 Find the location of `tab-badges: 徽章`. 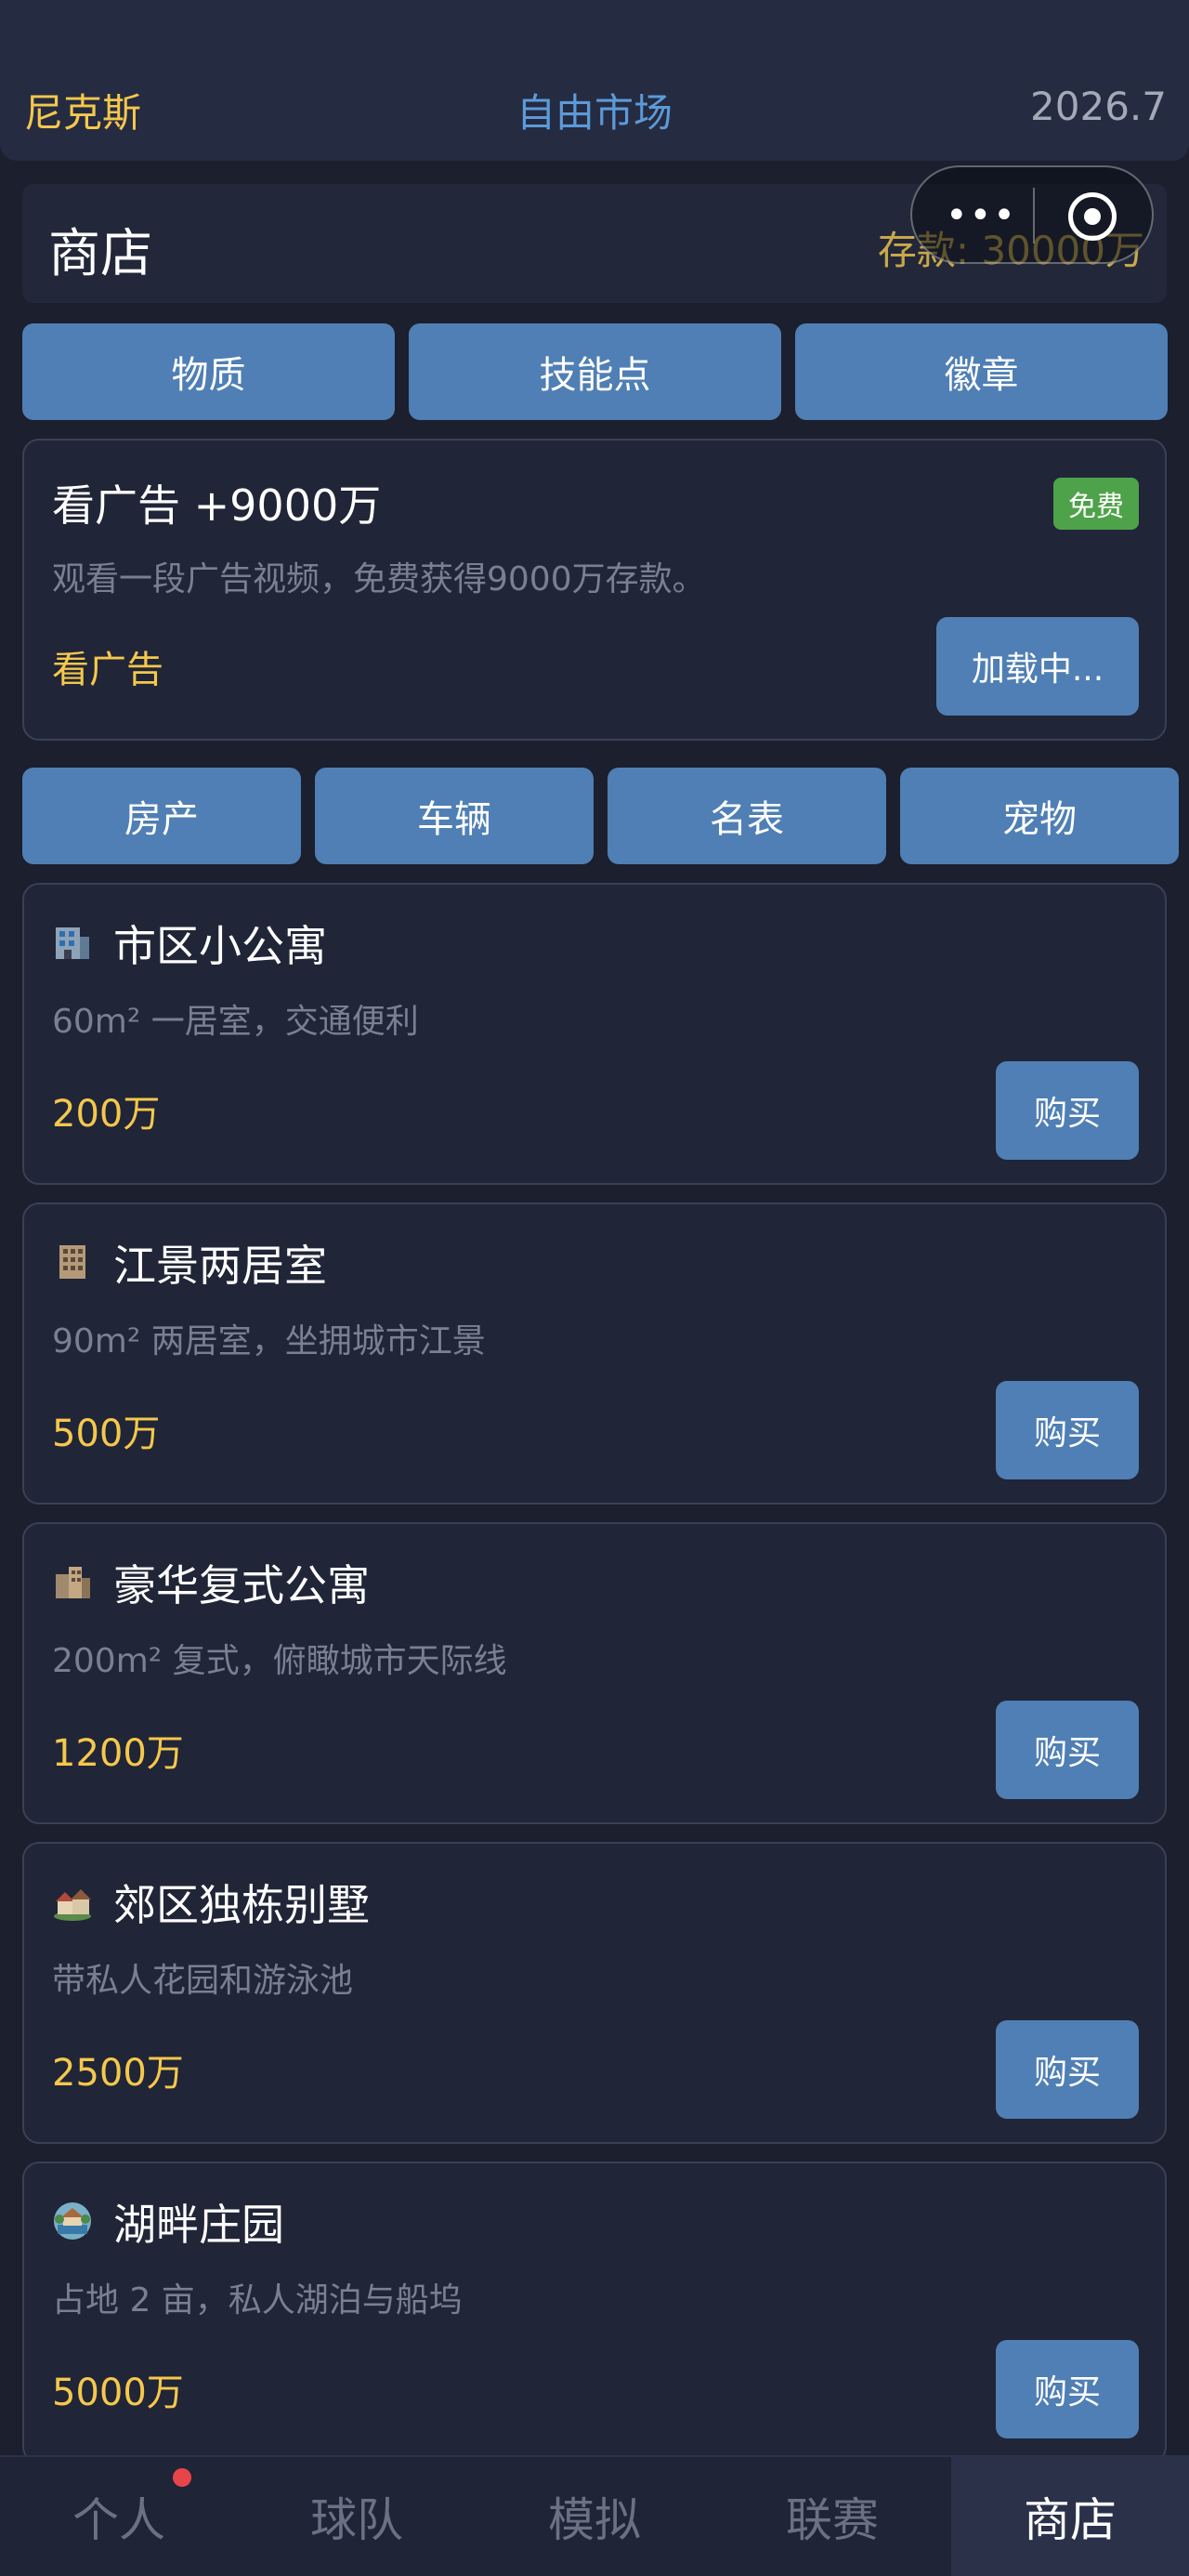

tab-badges: 徽章 is located at coordinates (981, 371).